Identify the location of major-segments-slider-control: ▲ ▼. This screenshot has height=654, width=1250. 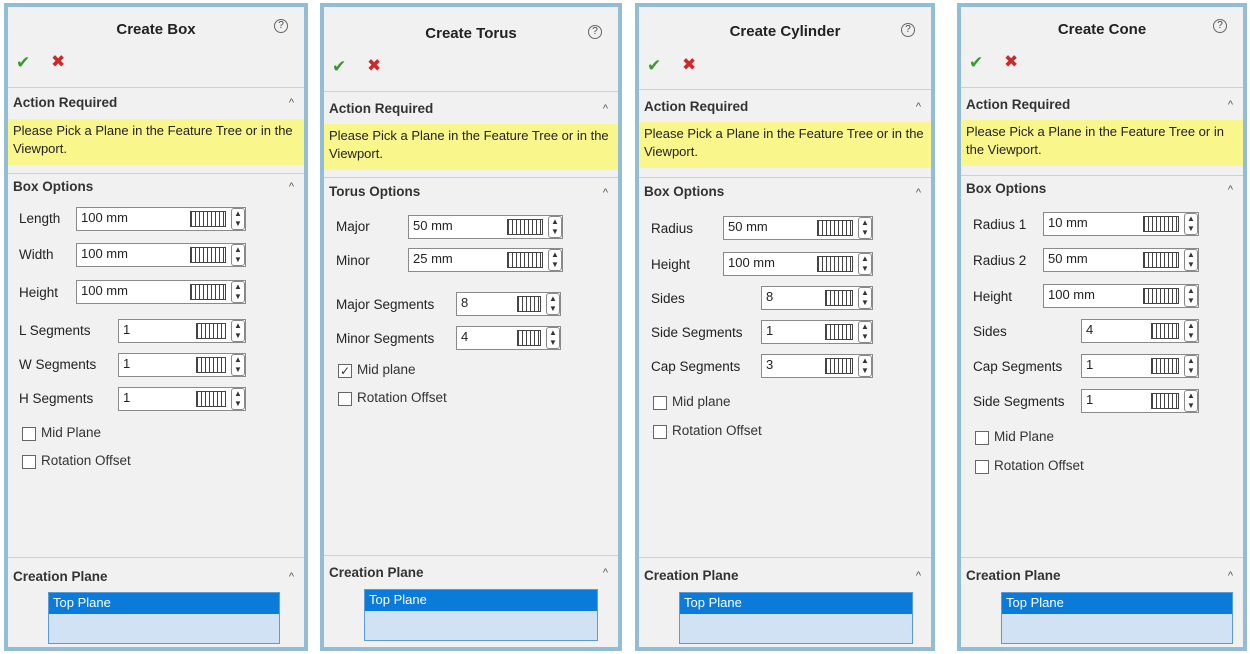
(537, 304).